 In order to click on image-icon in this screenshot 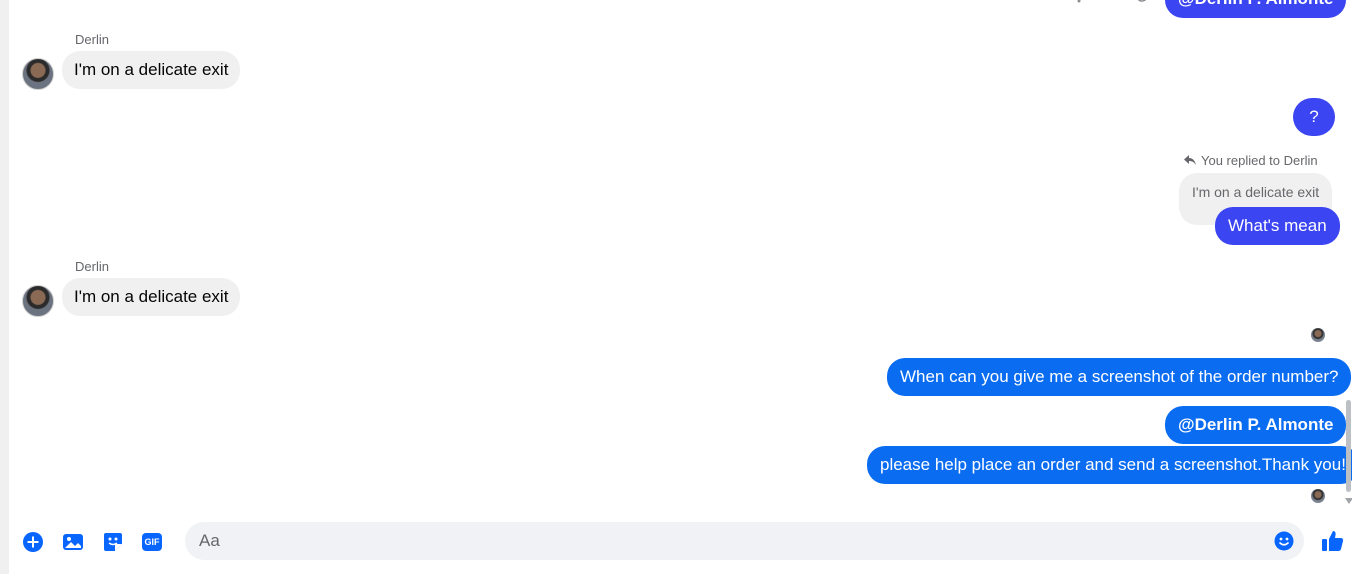, I will do `click(73, 542)`.